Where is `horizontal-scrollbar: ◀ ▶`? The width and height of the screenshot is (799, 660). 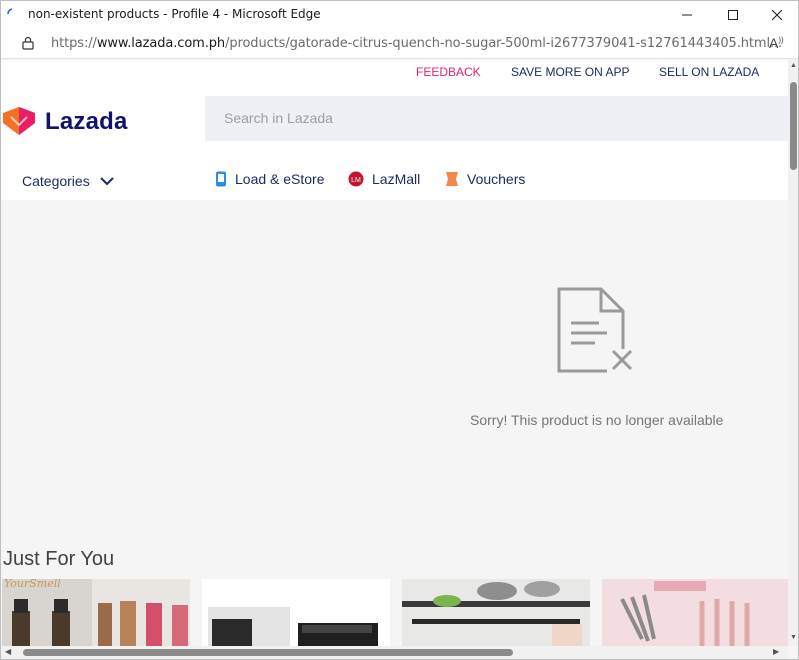
horizontal-scrollbar: ◀ ▶ is located at coordinates (394, 652).